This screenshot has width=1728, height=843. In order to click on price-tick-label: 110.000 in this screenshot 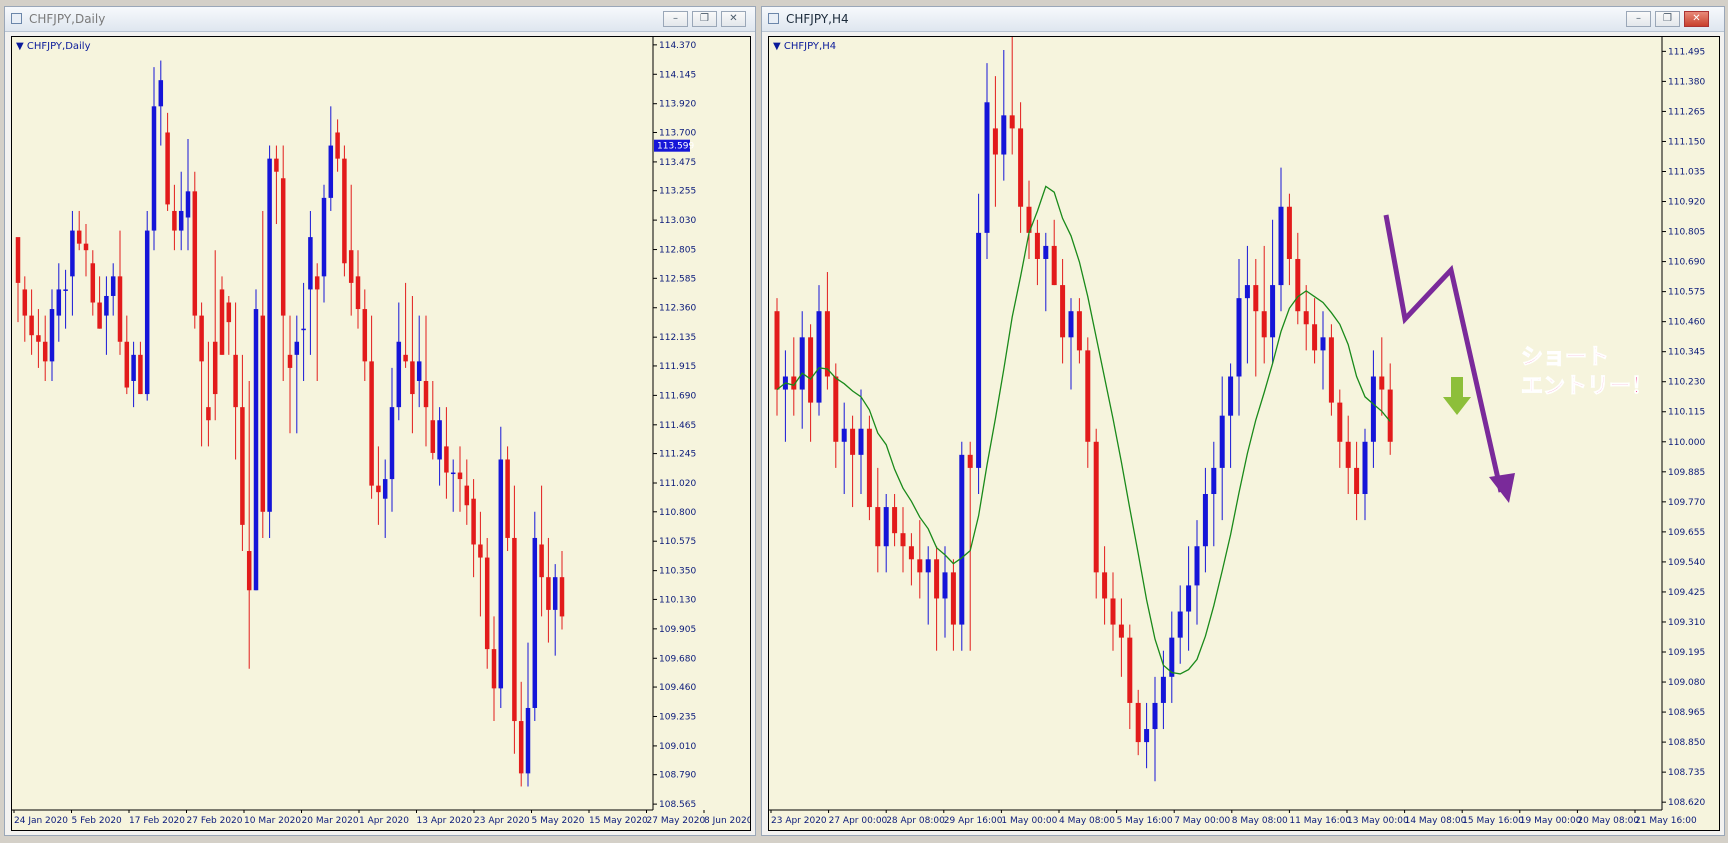, I will do `click(1686, 443)`.